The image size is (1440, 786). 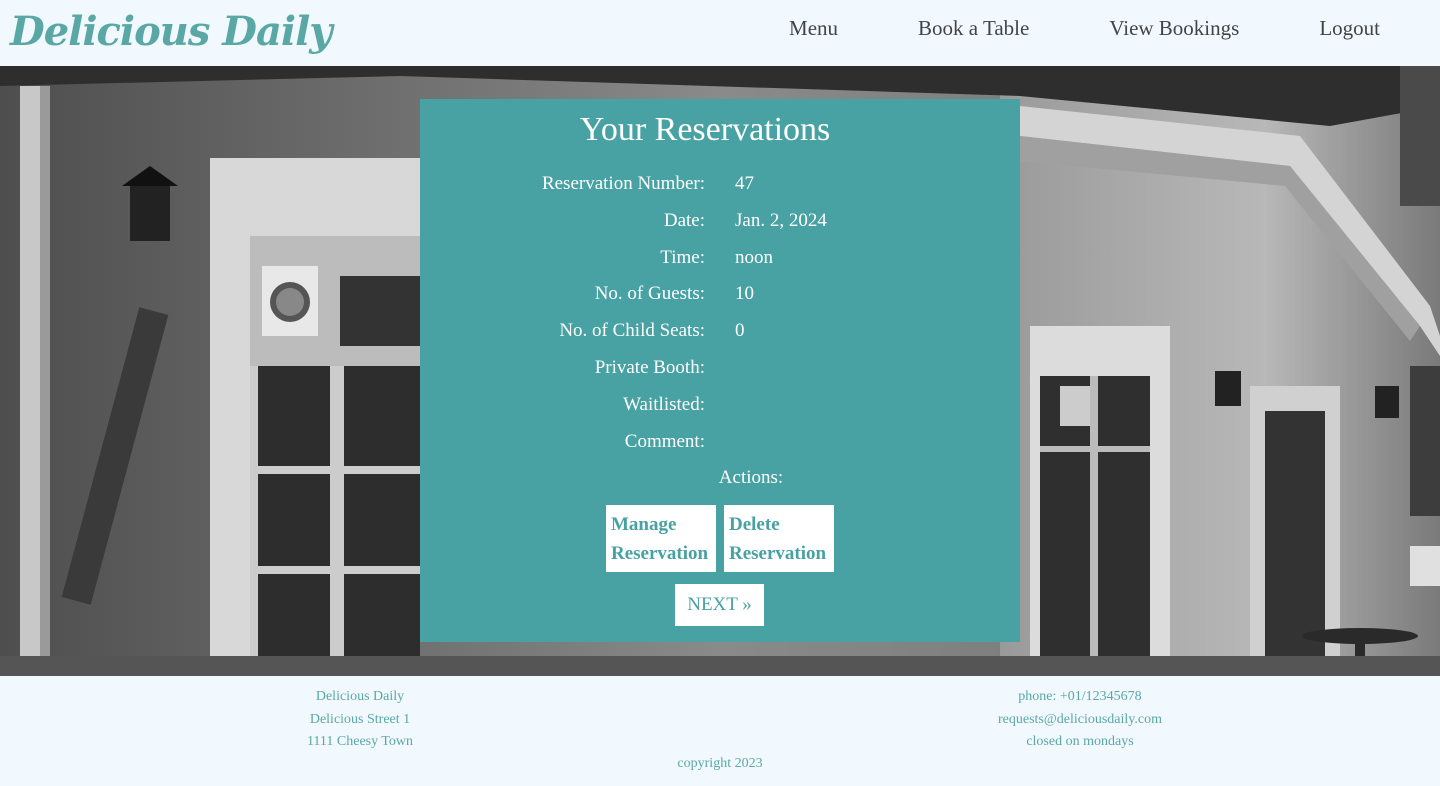 I want to click on site-logo: Delicious Daily, so click(x=171, y=32).